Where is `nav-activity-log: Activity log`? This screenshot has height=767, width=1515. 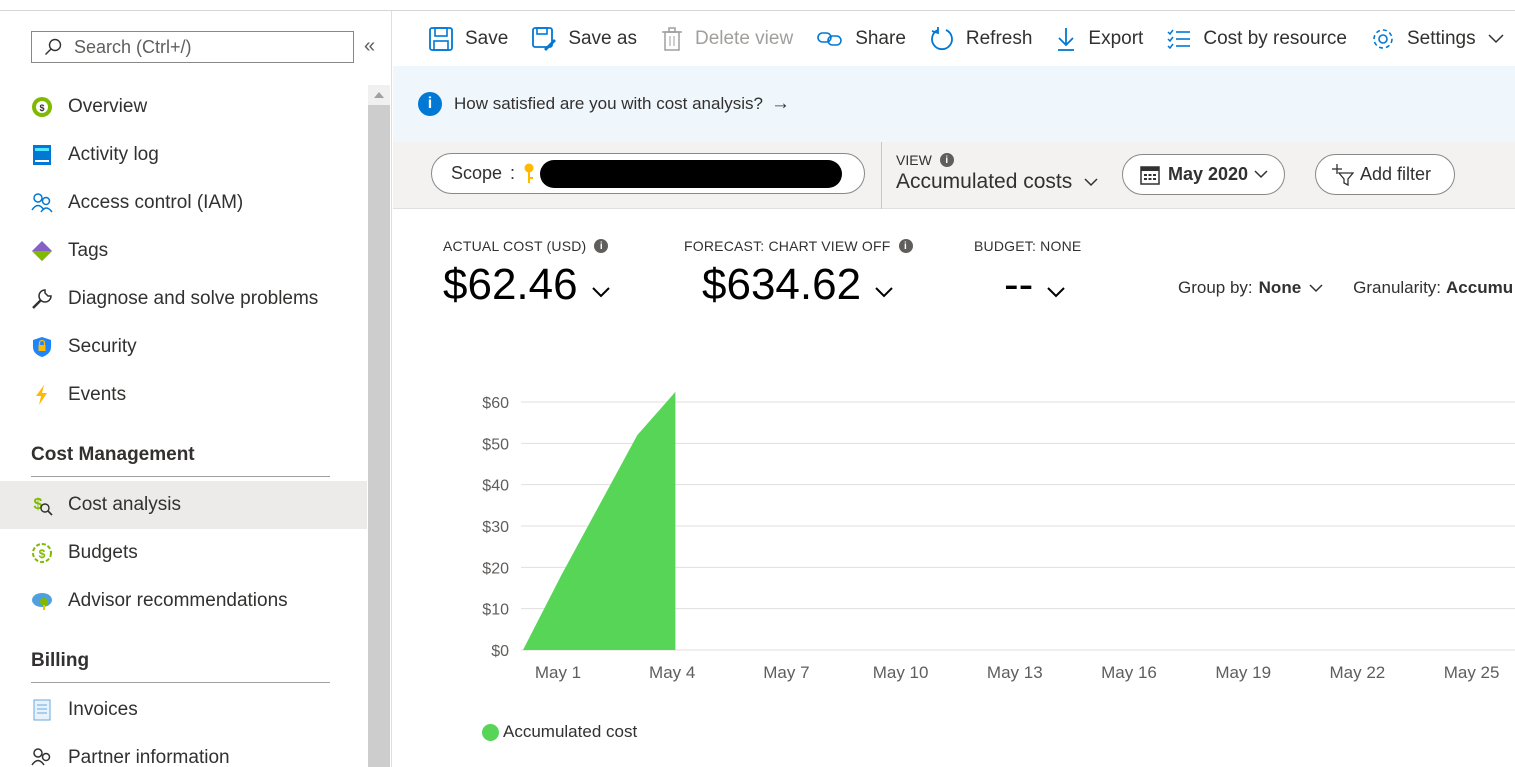
nav-activity-log: Activity log is located at coordinates (183, 155).